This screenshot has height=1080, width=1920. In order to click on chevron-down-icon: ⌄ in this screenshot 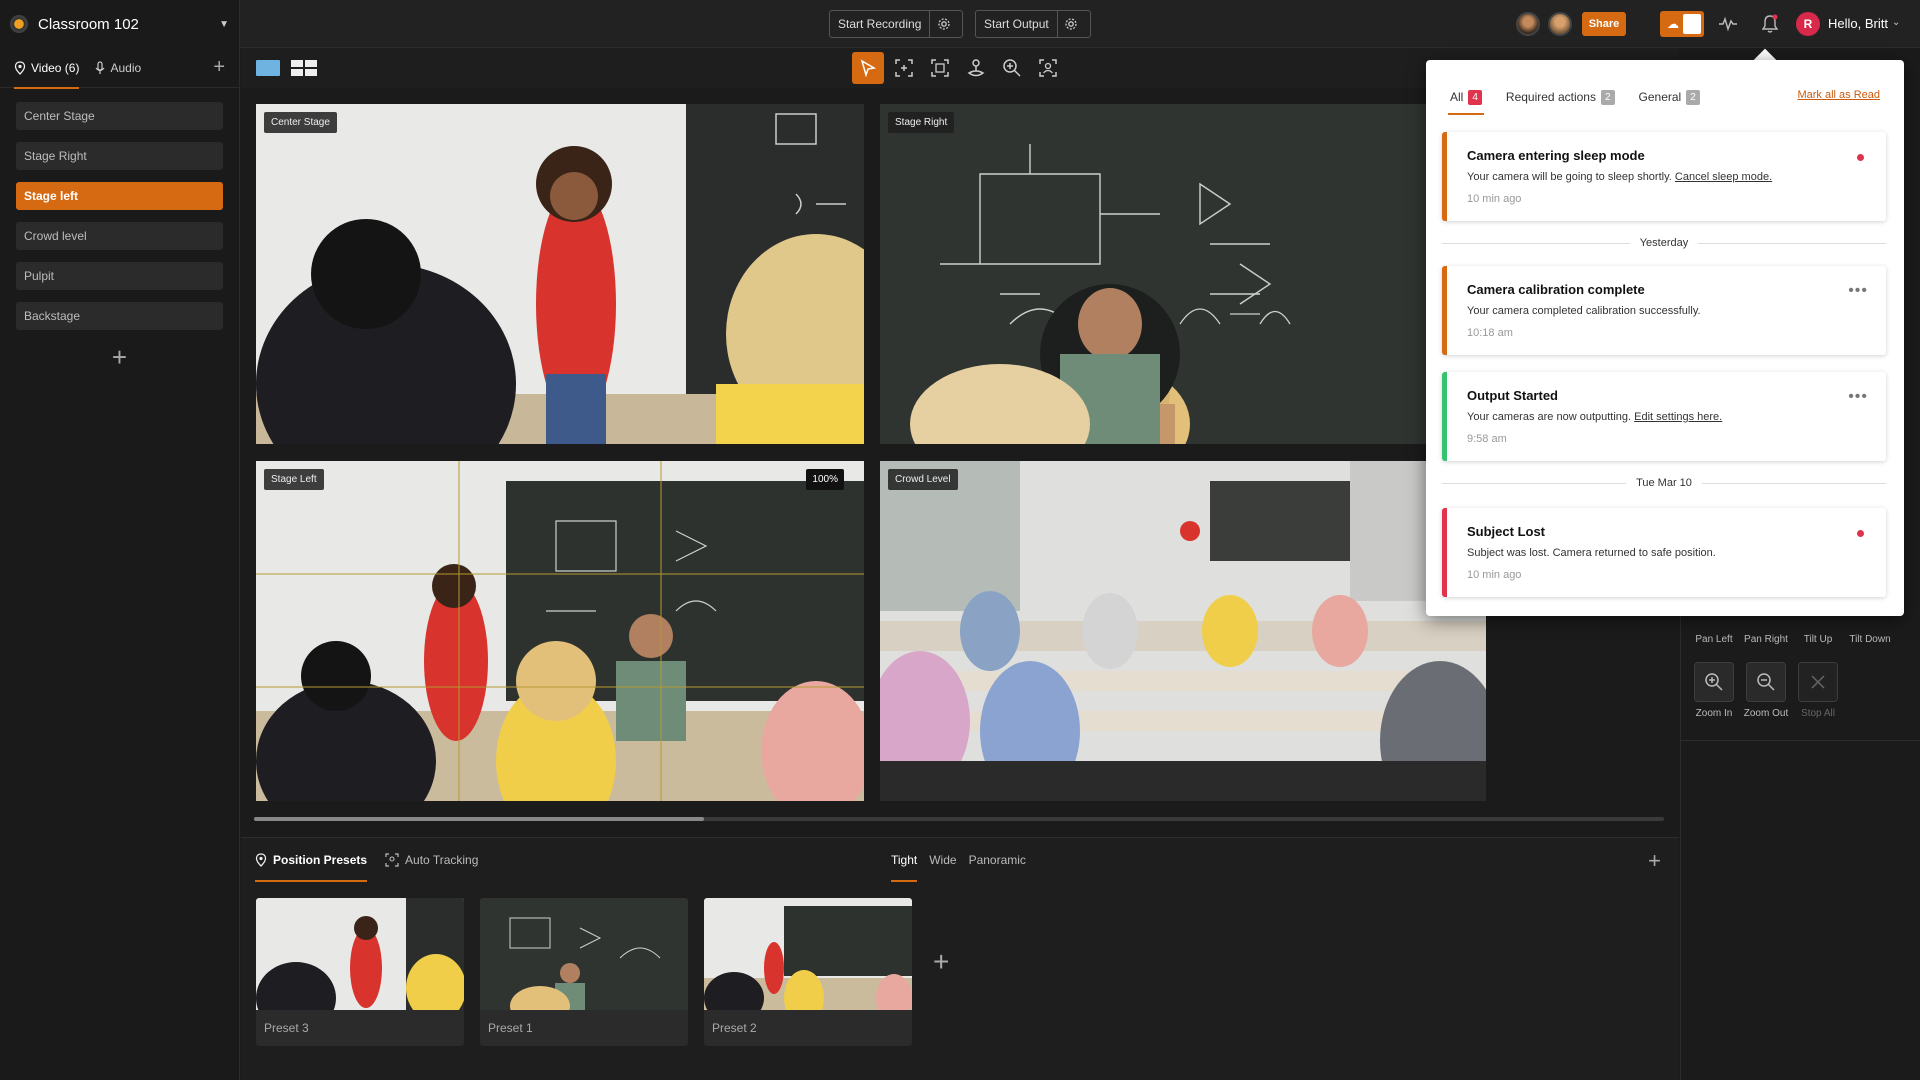, I will do `click(1896, 22)`.